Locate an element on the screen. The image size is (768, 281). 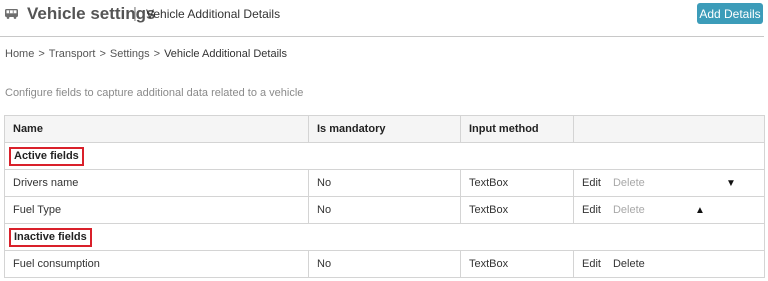
move-up-arrow-icon: ▲ is located at coordinates (700, 210).